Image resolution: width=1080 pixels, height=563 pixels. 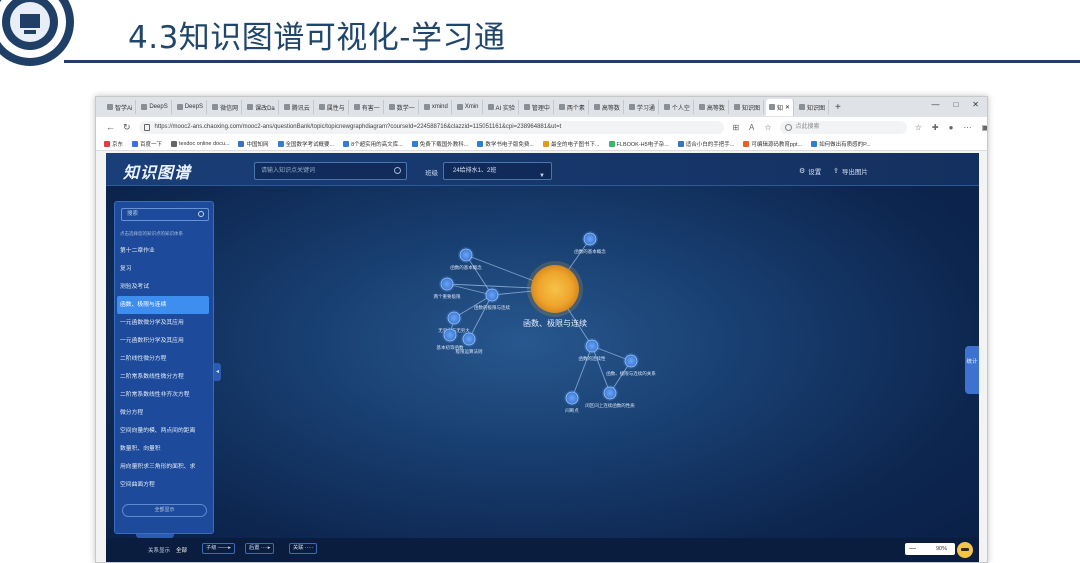 I want to click on maximize-button: □, so click(x=955, y=104).